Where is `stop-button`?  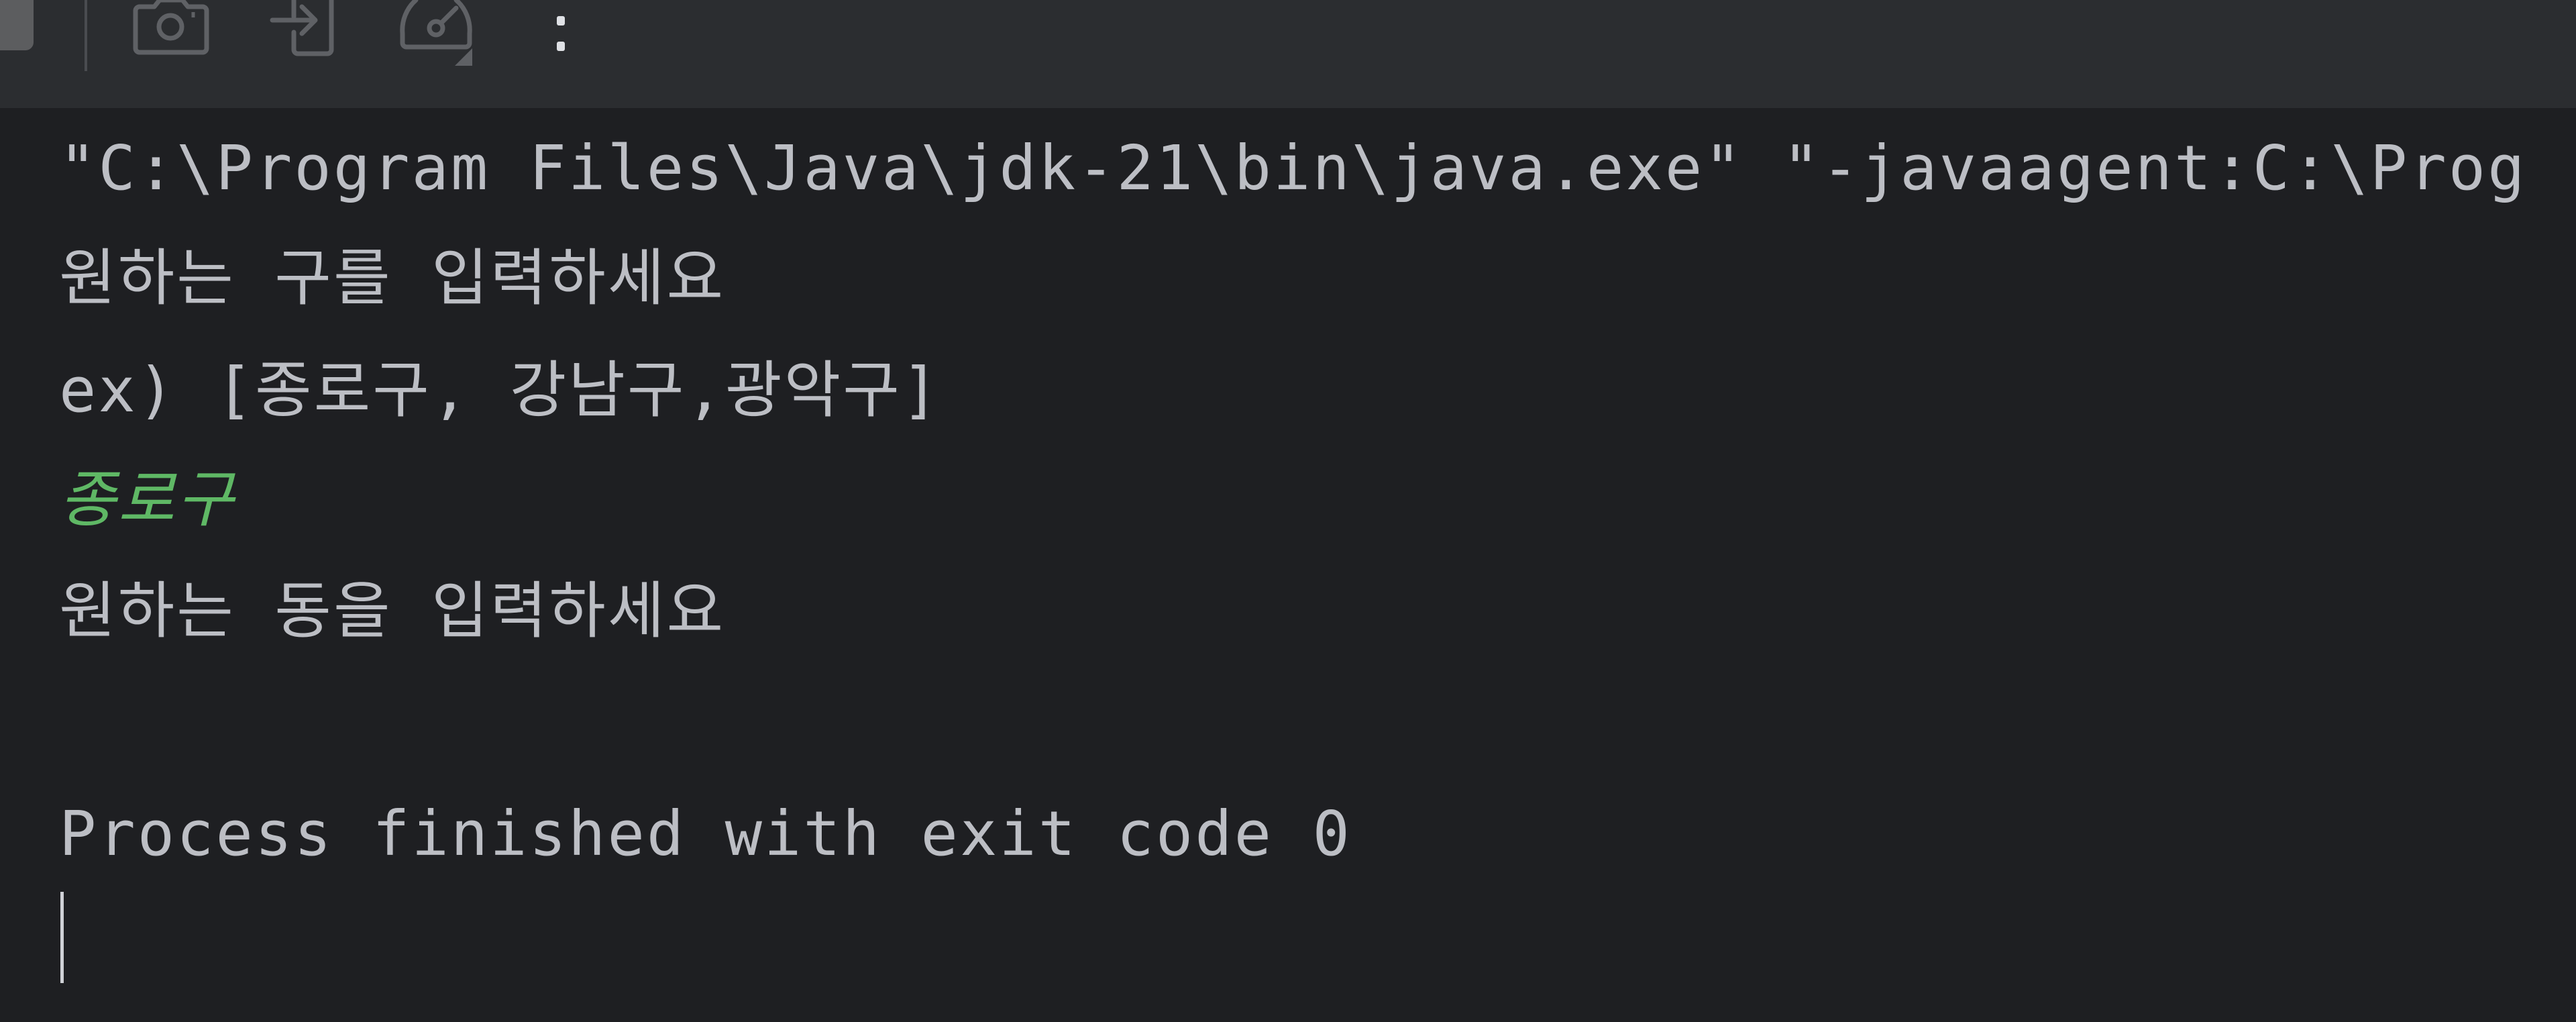 stop-button is located at coordinates (17, 25).